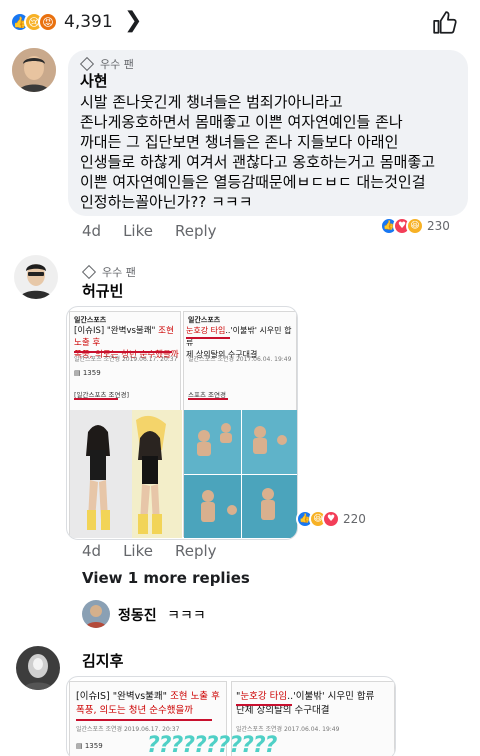 The height and width of the screenshot is (756, 480). What do you see at coordinates (186, 616) in the screenshot?
I see `reply-text: ㅋㅋㅋ` at bounding box center [186, 616].